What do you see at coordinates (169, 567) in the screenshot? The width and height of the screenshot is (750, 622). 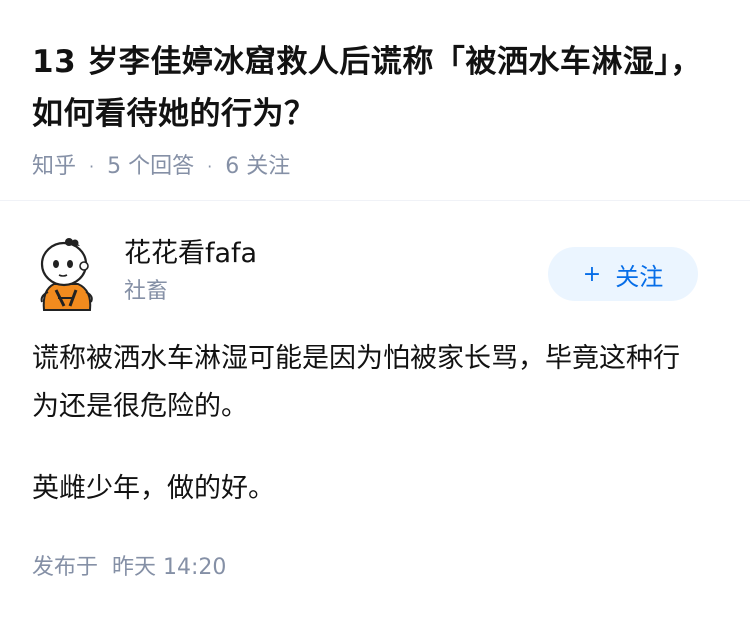 I see `published-time: 昨天 14:20` at bounding box center [169, 567].